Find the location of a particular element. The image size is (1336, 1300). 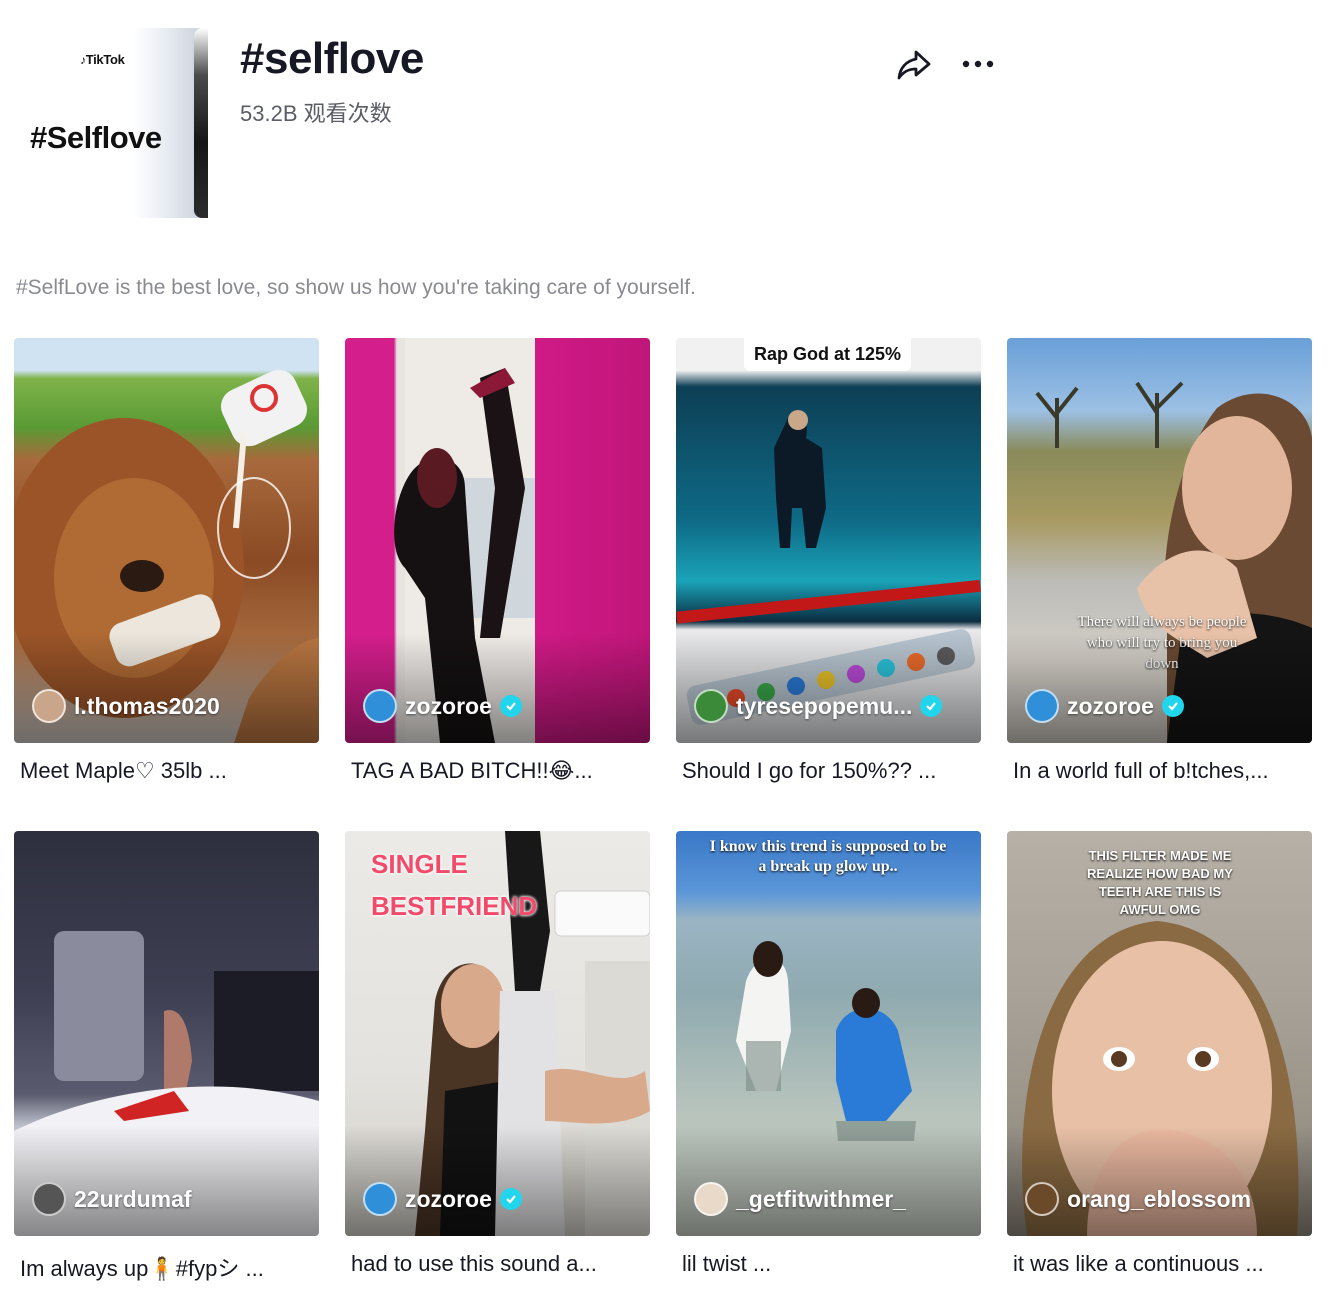

video-thumbnail: 22urdumaf is located at coordinates (166, 1033).